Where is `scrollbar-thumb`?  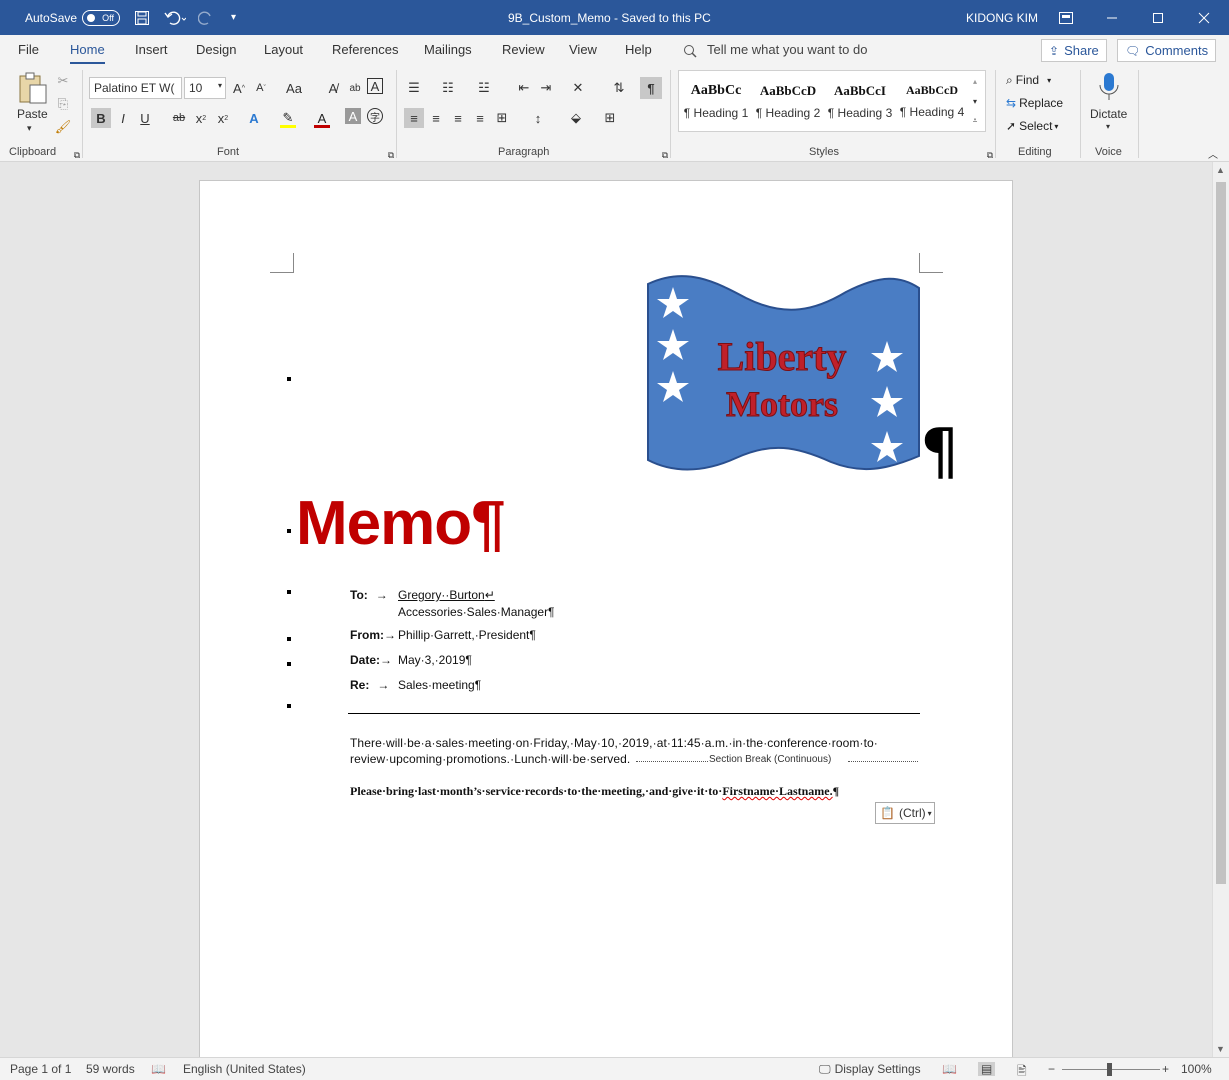 scrollbar-thumb is located at coordinates (1221, 533).